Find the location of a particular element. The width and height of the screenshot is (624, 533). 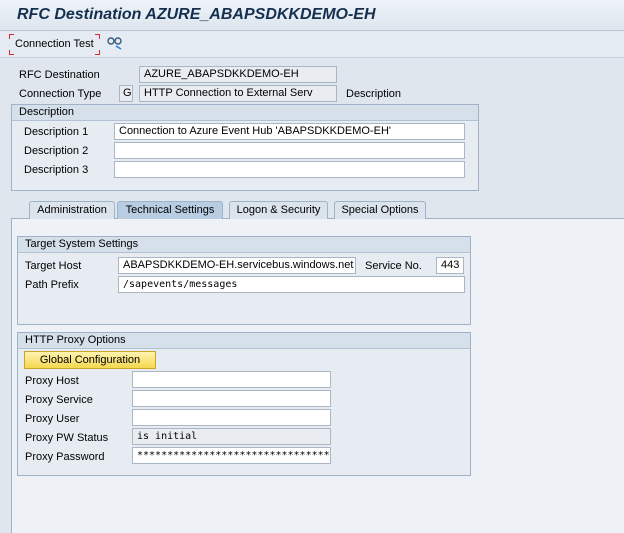

proxy-password-label: Proxy Password is located at coordinates (65, 457).